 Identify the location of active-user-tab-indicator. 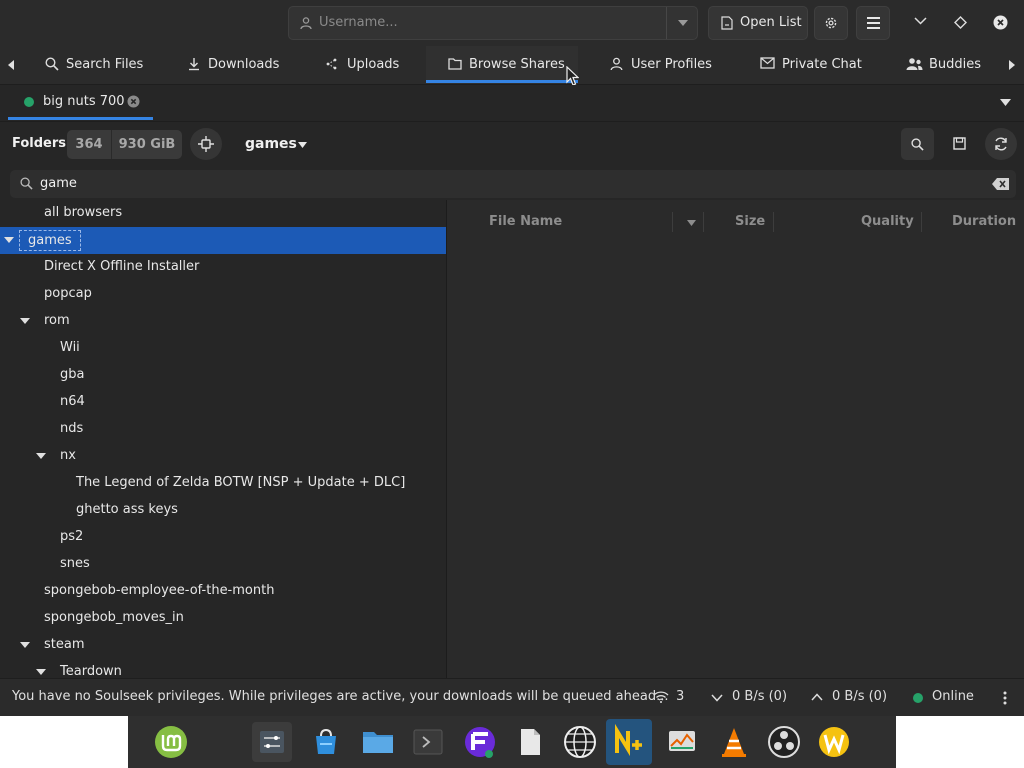
(80, 118).